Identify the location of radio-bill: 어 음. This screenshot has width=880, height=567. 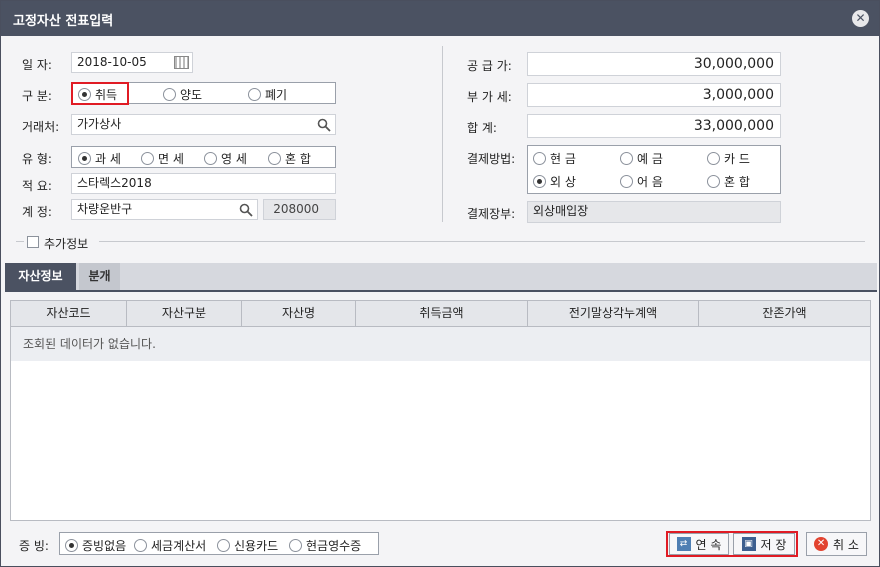
(641, 181).